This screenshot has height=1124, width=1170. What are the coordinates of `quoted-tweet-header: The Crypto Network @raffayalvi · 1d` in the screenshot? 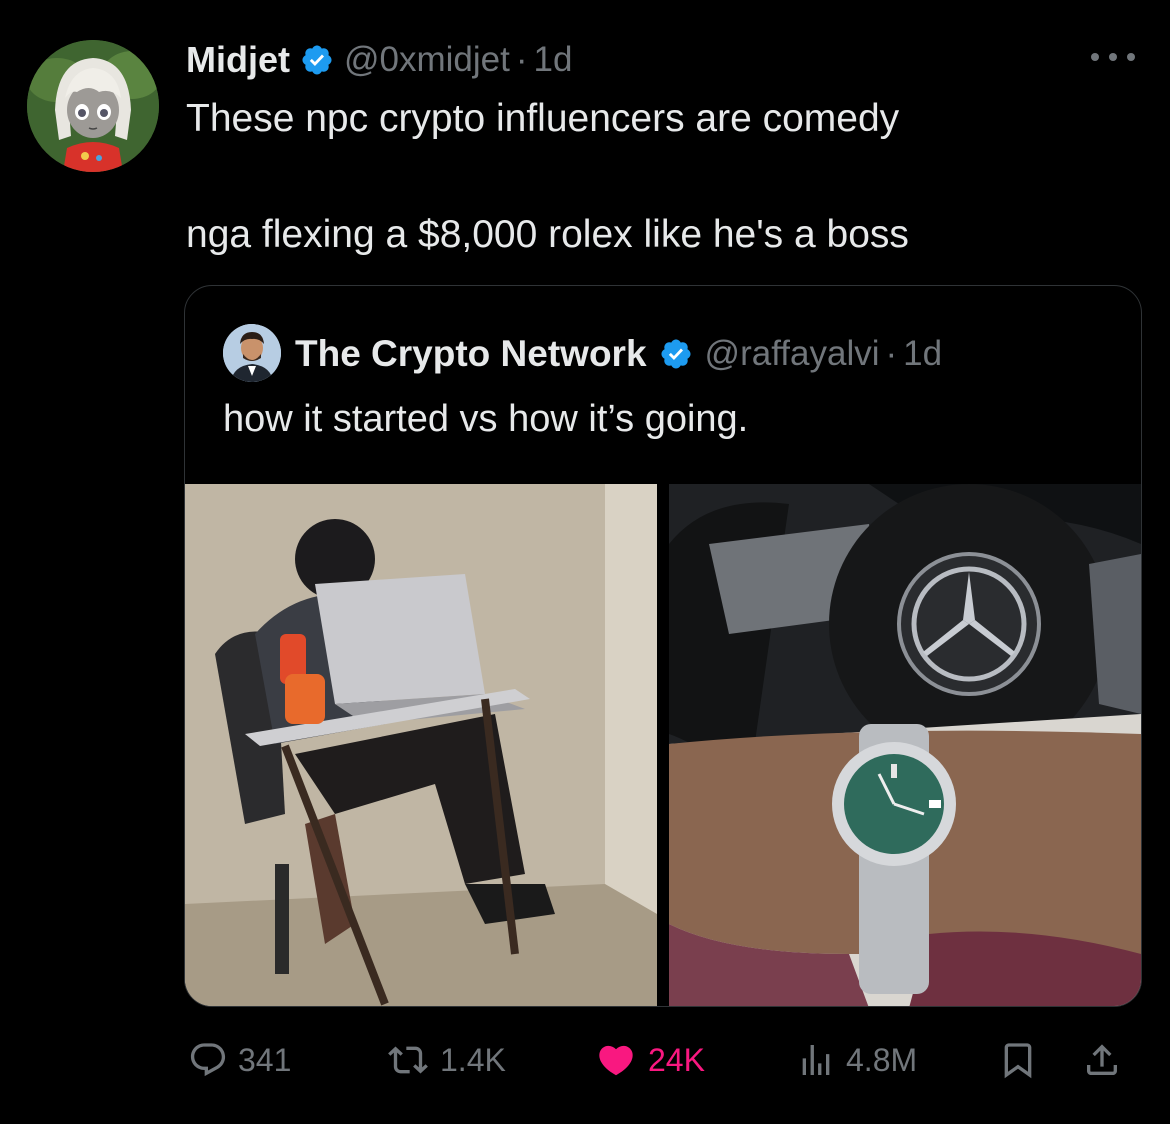 It's located at (618, 354).